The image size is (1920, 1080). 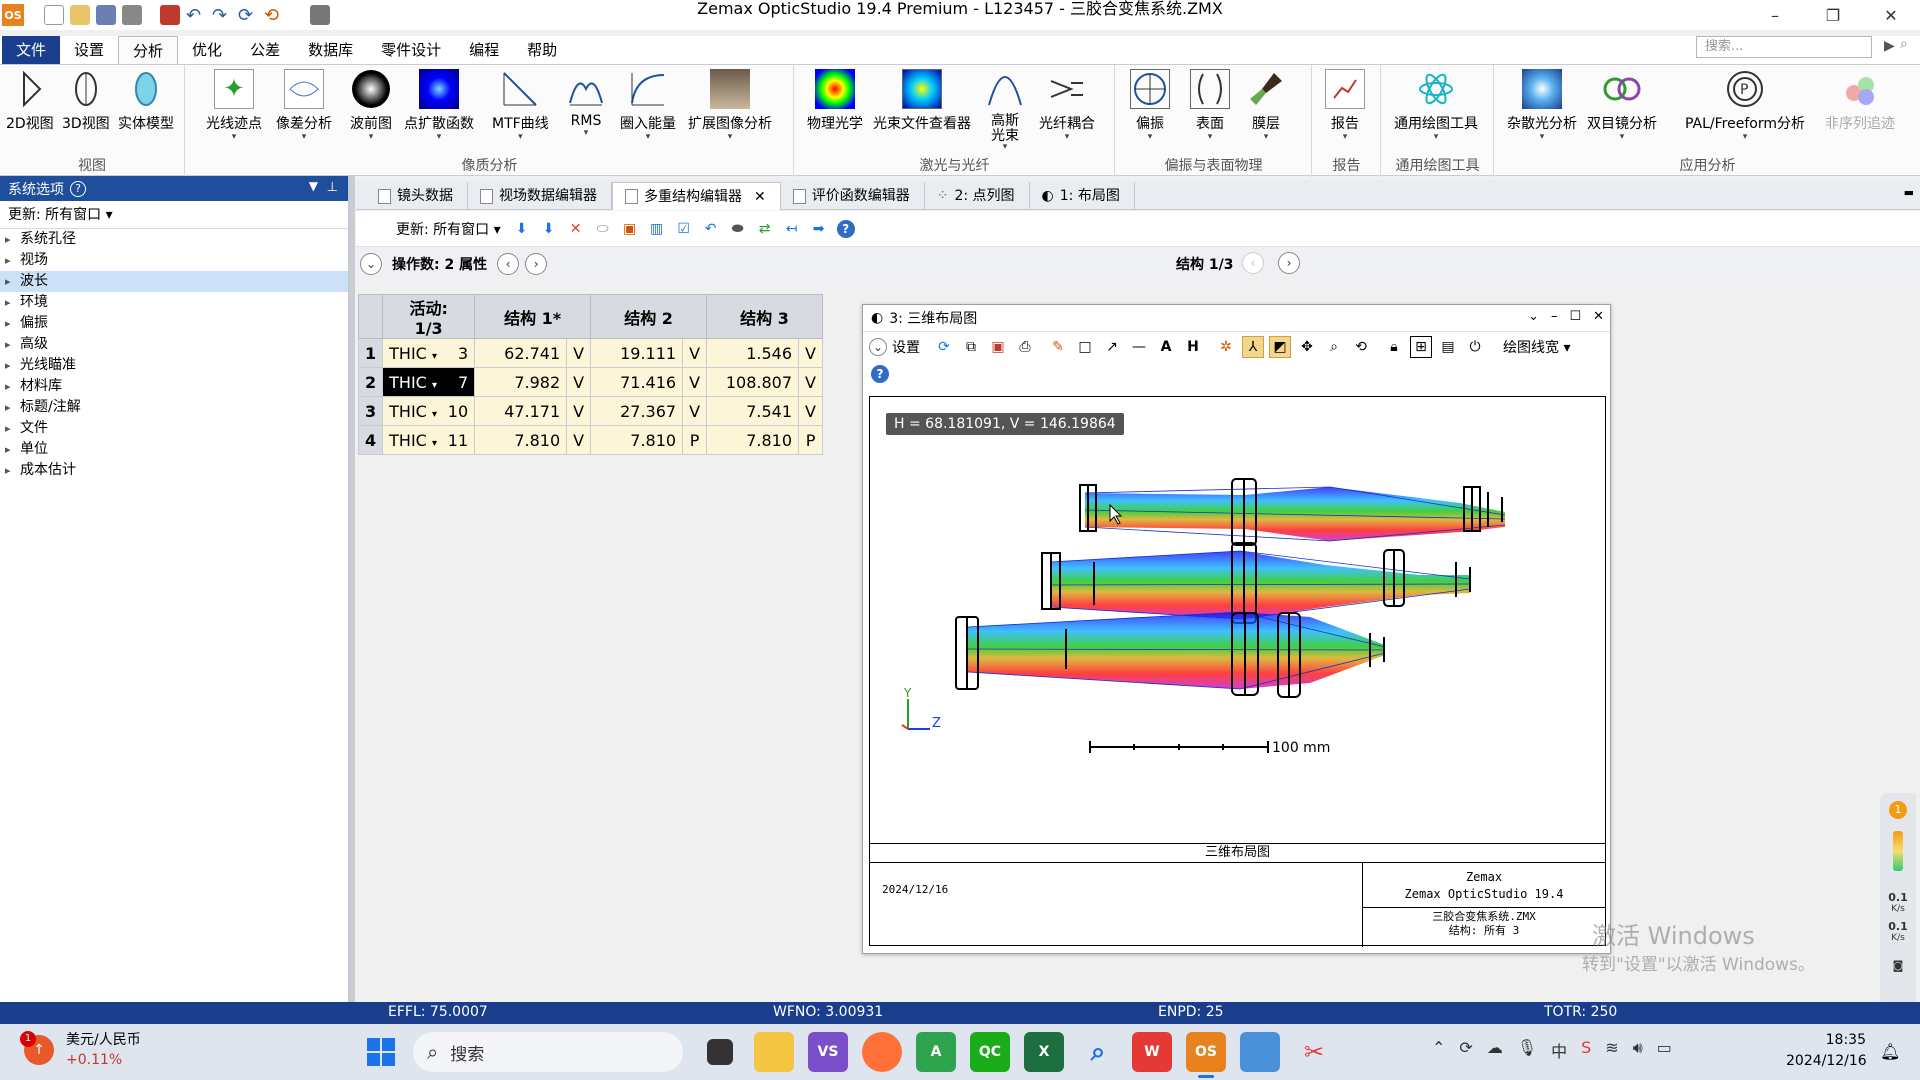 I want to click on operand-cell: THIC ▾ 11, so click(x=429, y=440).